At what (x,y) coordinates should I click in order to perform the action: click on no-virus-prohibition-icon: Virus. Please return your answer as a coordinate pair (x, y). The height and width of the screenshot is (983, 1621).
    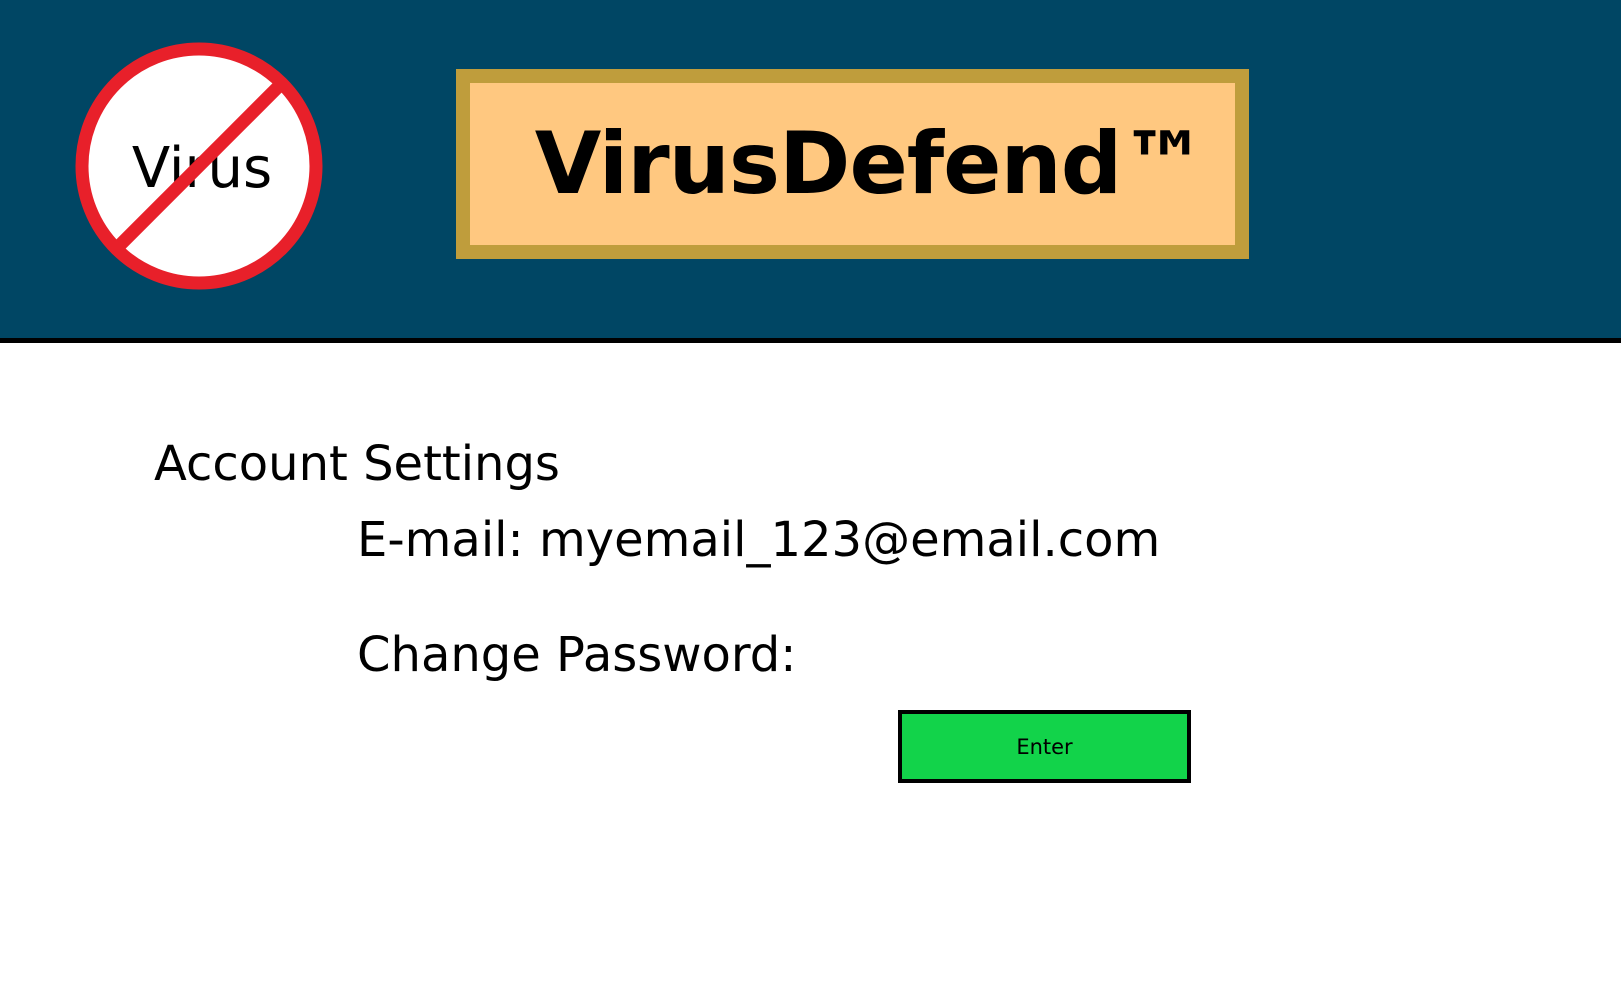
    Looking at the image, I should click on (199, 166).